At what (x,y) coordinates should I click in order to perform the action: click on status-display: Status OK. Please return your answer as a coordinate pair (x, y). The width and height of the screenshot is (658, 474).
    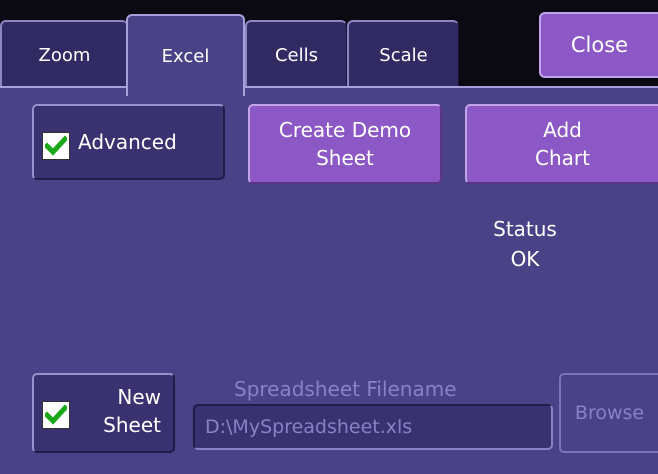
    Looking at the image, I should click on (525, 244).